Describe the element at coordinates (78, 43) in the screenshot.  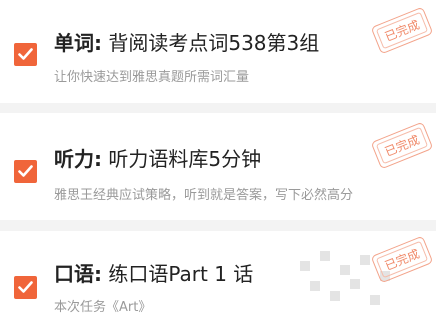
I see `task-category: 单词:` at that location.